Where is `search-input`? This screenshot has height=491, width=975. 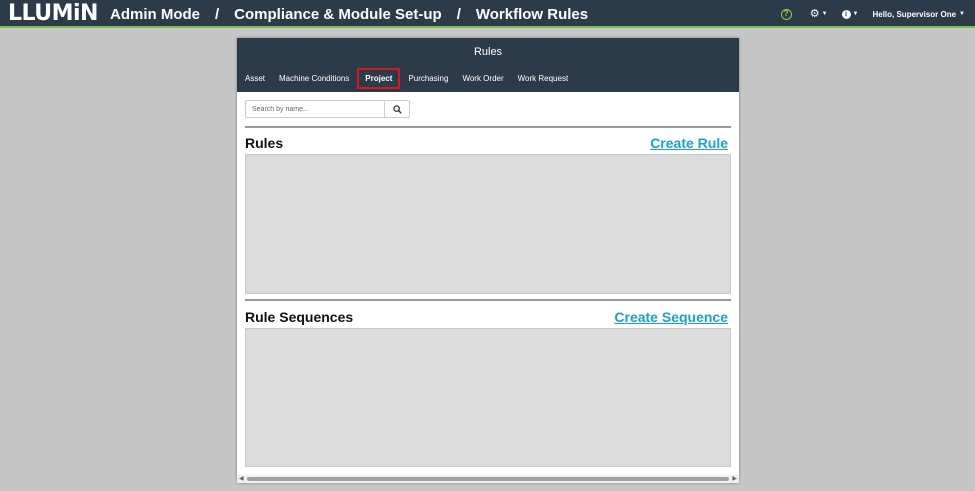 search-input is located at coordinates (315, 109).